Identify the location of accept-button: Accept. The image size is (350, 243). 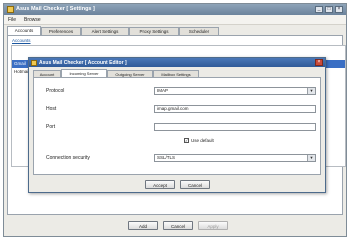
(160, 184).